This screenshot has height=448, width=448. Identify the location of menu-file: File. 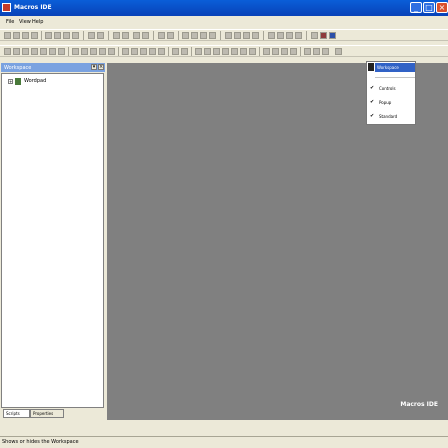
(10, 22).